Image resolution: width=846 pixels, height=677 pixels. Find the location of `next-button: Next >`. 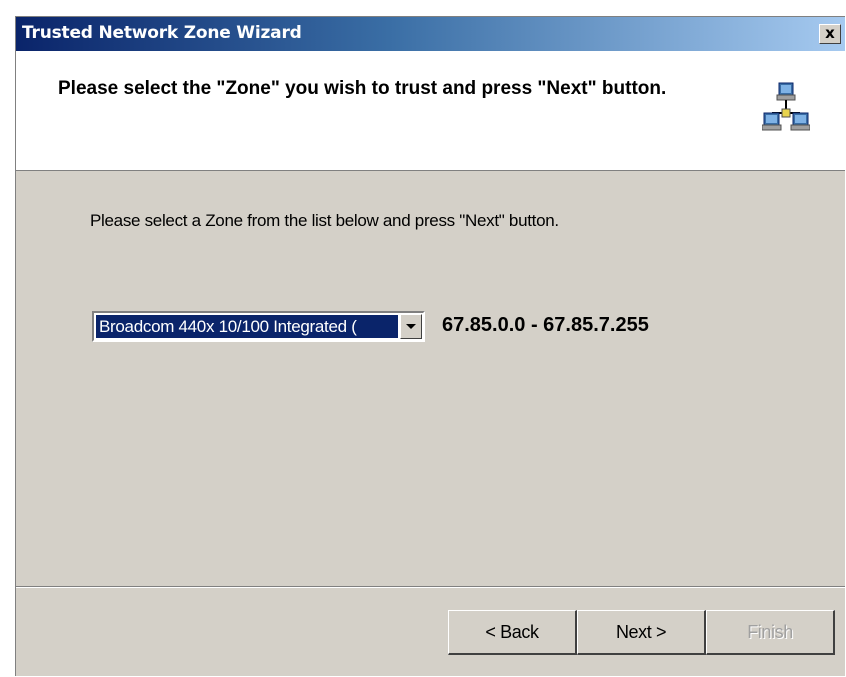

next-button: Next > is located at coordinates (641, 632).